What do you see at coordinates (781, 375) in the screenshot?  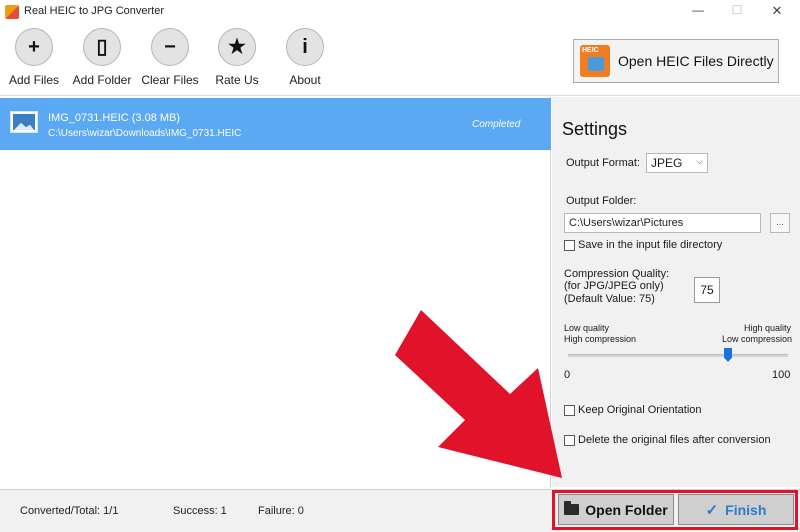 I see `slider-max-label: 100` at bounding box center [781, 375].